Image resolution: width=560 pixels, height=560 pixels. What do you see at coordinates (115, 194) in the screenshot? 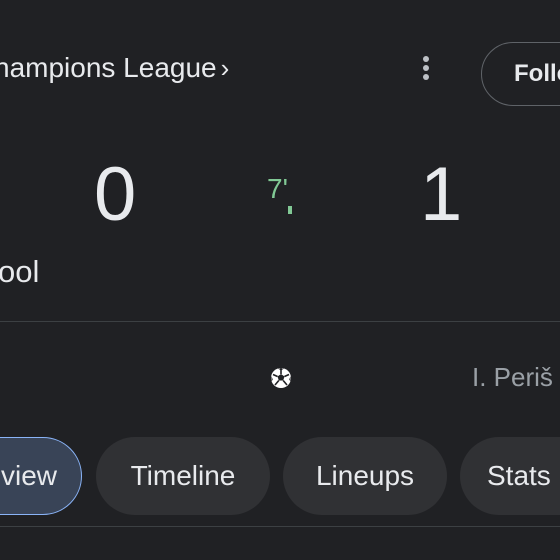
I see `home-score: 0` at bounding box center [115, 194].